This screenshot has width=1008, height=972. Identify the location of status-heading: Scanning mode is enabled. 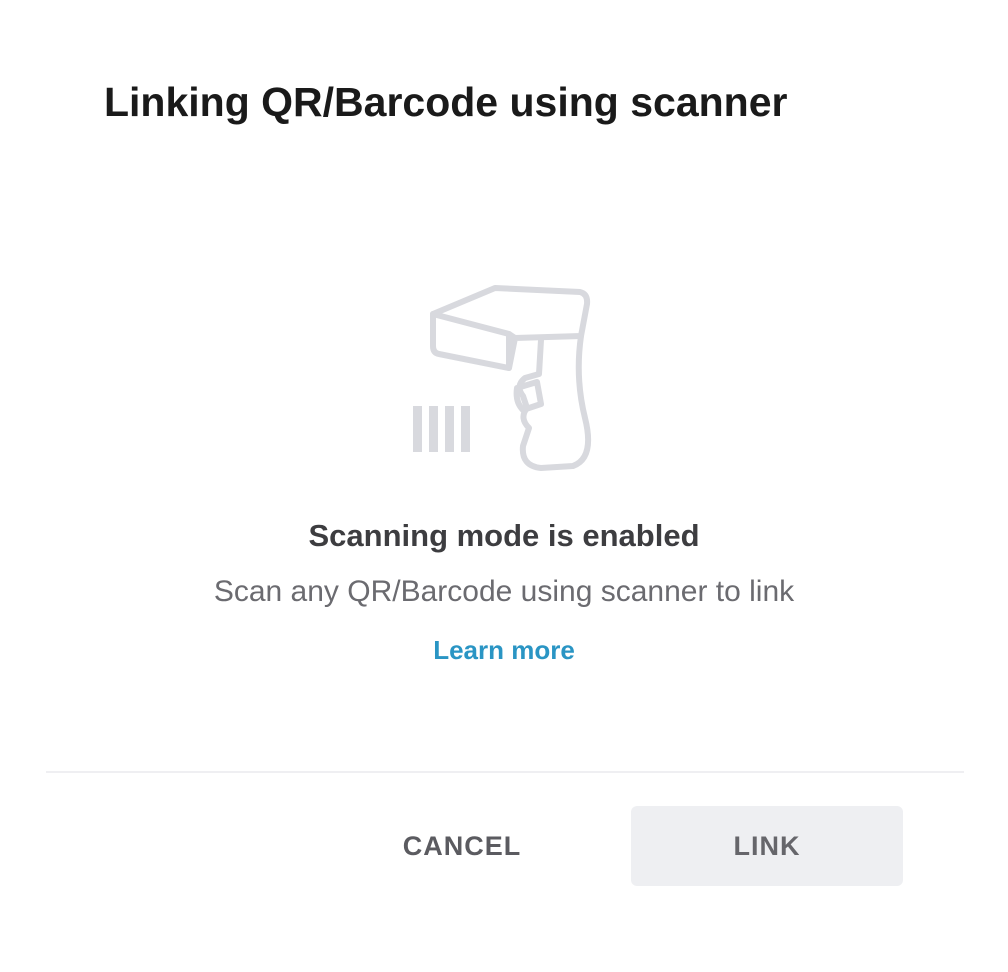
(504, 535).